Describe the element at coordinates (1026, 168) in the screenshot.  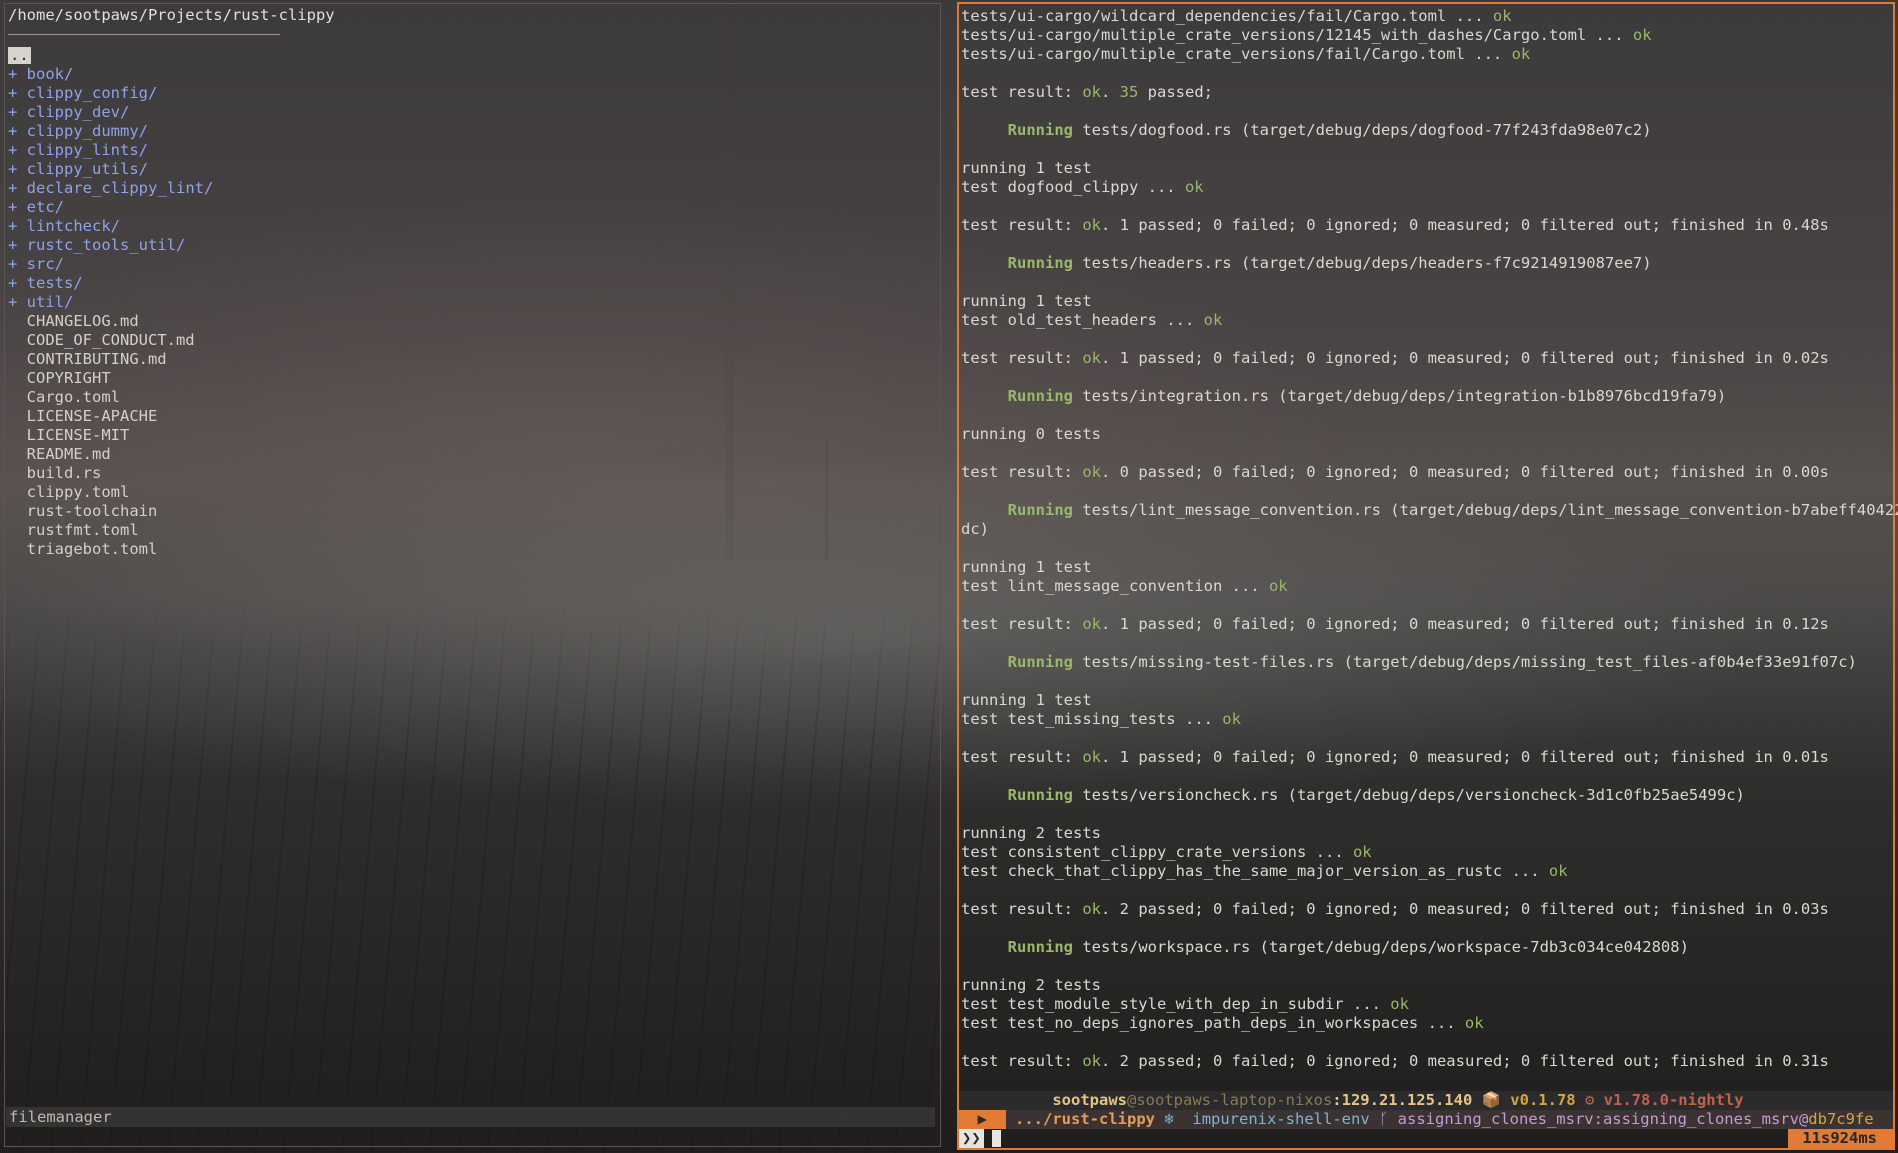
I see `output-text: running 1 test` at that location.